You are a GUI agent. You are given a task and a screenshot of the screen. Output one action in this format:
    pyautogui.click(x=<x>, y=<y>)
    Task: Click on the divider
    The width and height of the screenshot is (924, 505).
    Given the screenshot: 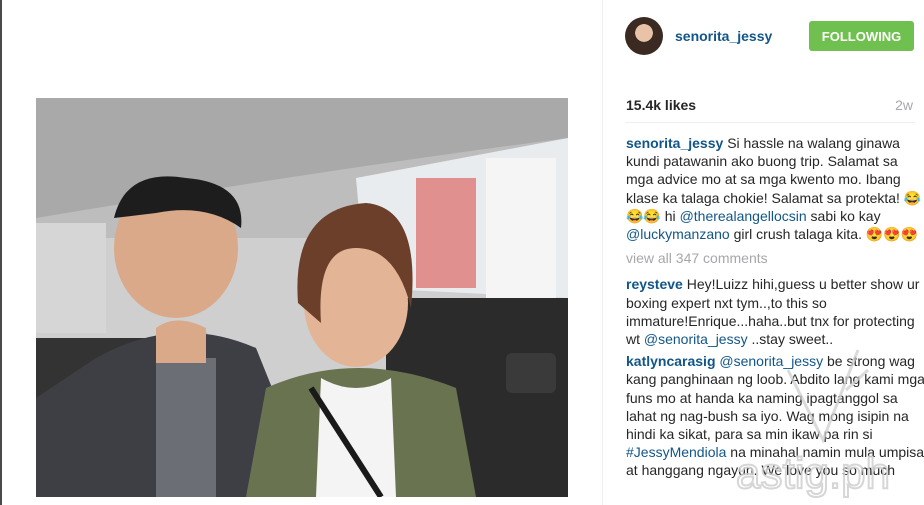 What is the action you would take?
    pyautogui.click(x=770, y=122)
    